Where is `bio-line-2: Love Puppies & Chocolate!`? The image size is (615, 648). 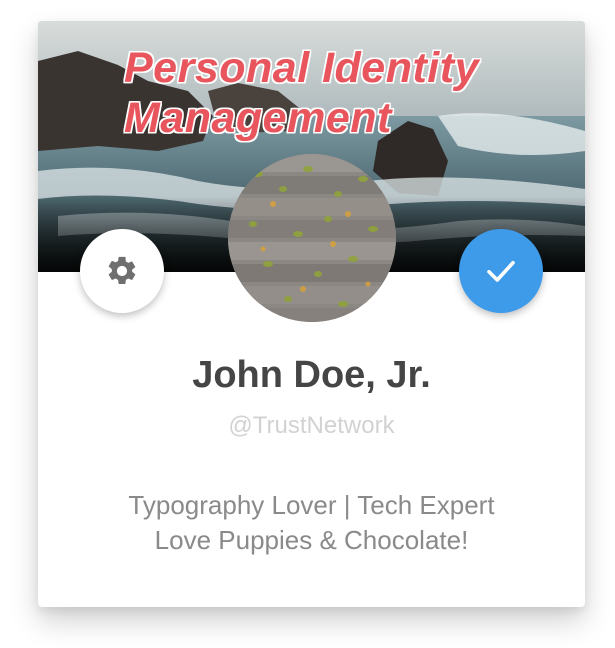
bio-line-2: Love Puppies & Chocolate! is located at coordinates (311, 540).